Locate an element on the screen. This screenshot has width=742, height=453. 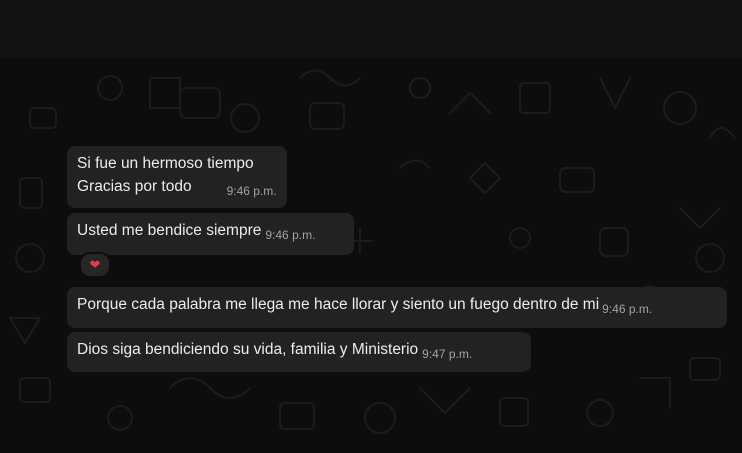
reaction-heart-icon: ❤ is located at coordinates (95, 265).